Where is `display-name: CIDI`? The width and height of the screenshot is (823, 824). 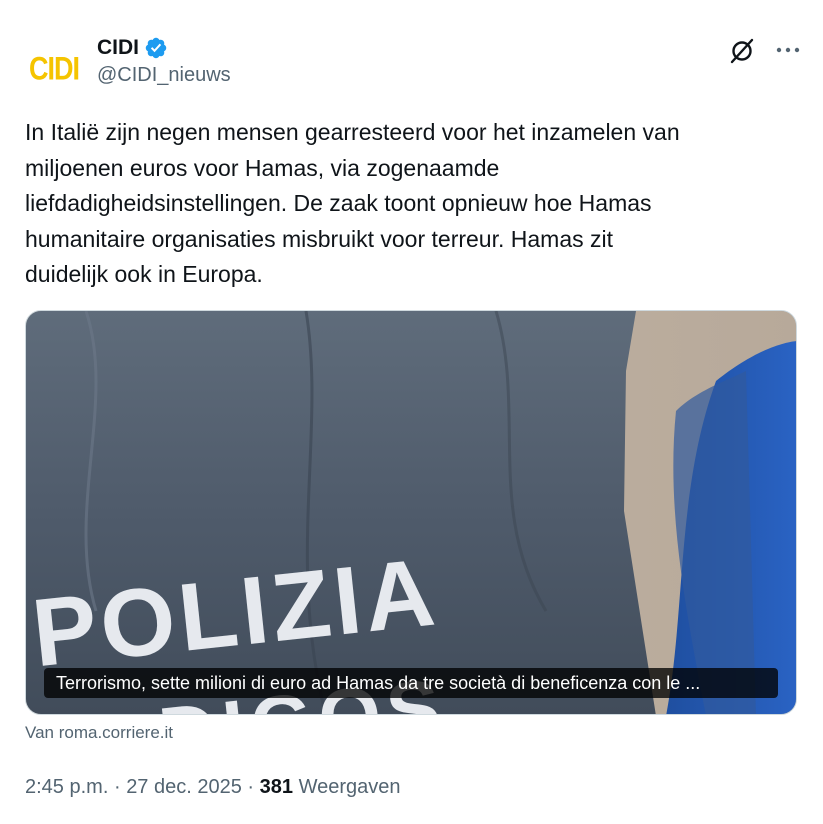
display-name: CIDI is located at coordinates (118, 48).